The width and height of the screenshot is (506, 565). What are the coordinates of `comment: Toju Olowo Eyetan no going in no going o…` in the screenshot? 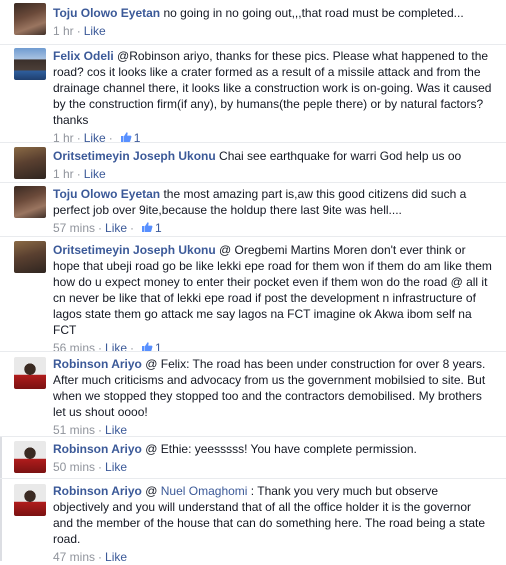 It's located at (253, 22).